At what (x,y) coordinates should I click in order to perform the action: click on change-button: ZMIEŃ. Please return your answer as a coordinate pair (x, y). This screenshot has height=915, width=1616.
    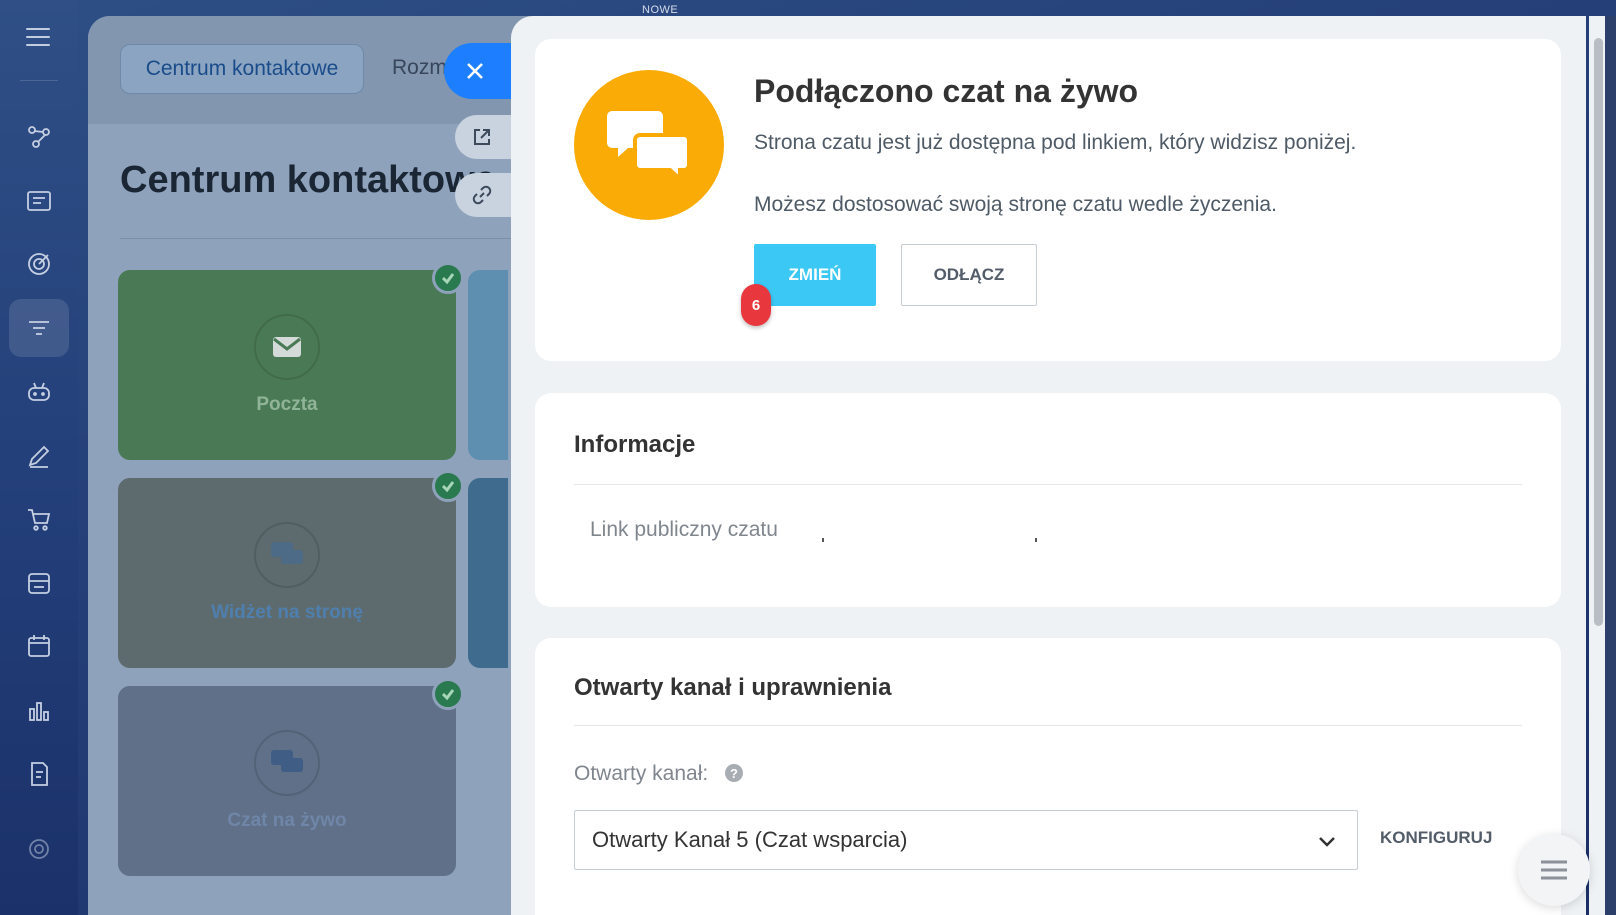
    Looking at the image, I should click on (815, 275).